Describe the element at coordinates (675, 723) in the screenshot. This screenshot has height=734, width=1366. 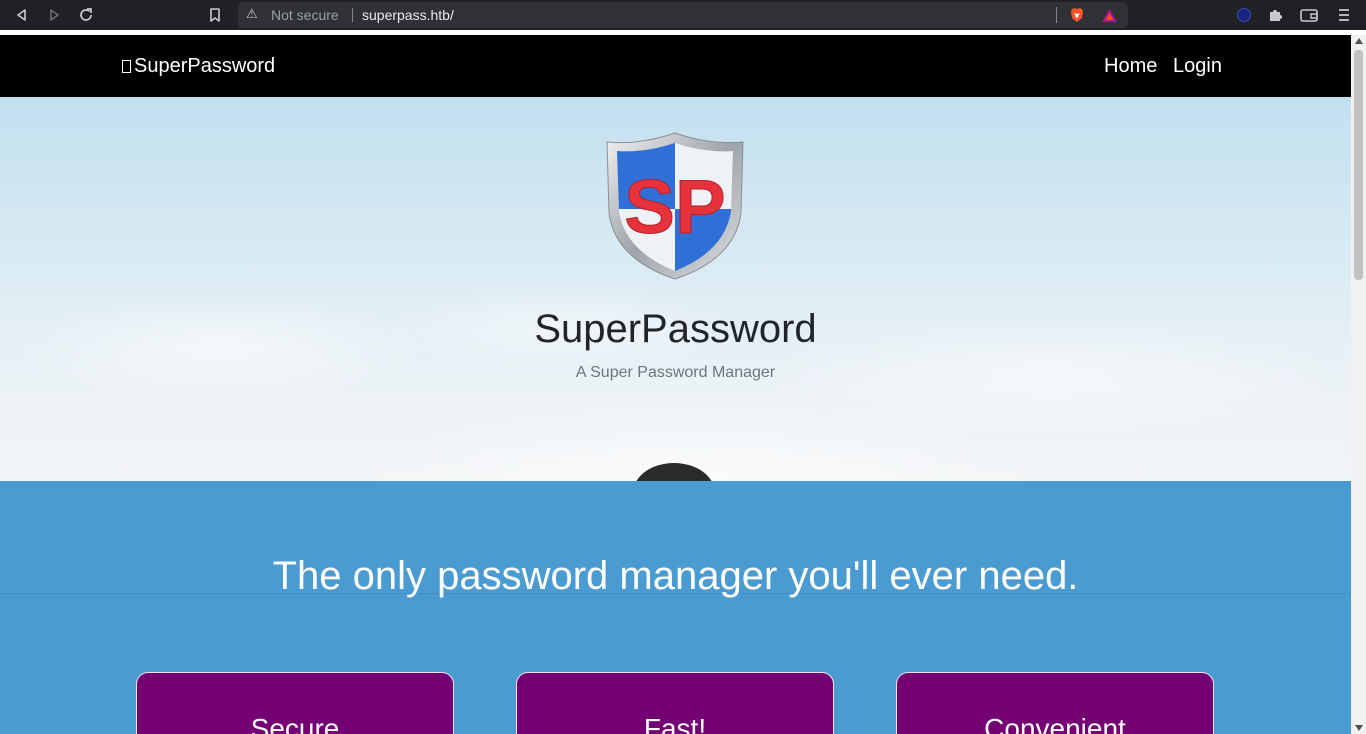
I see `feature-card-title: Fast!` at that location.